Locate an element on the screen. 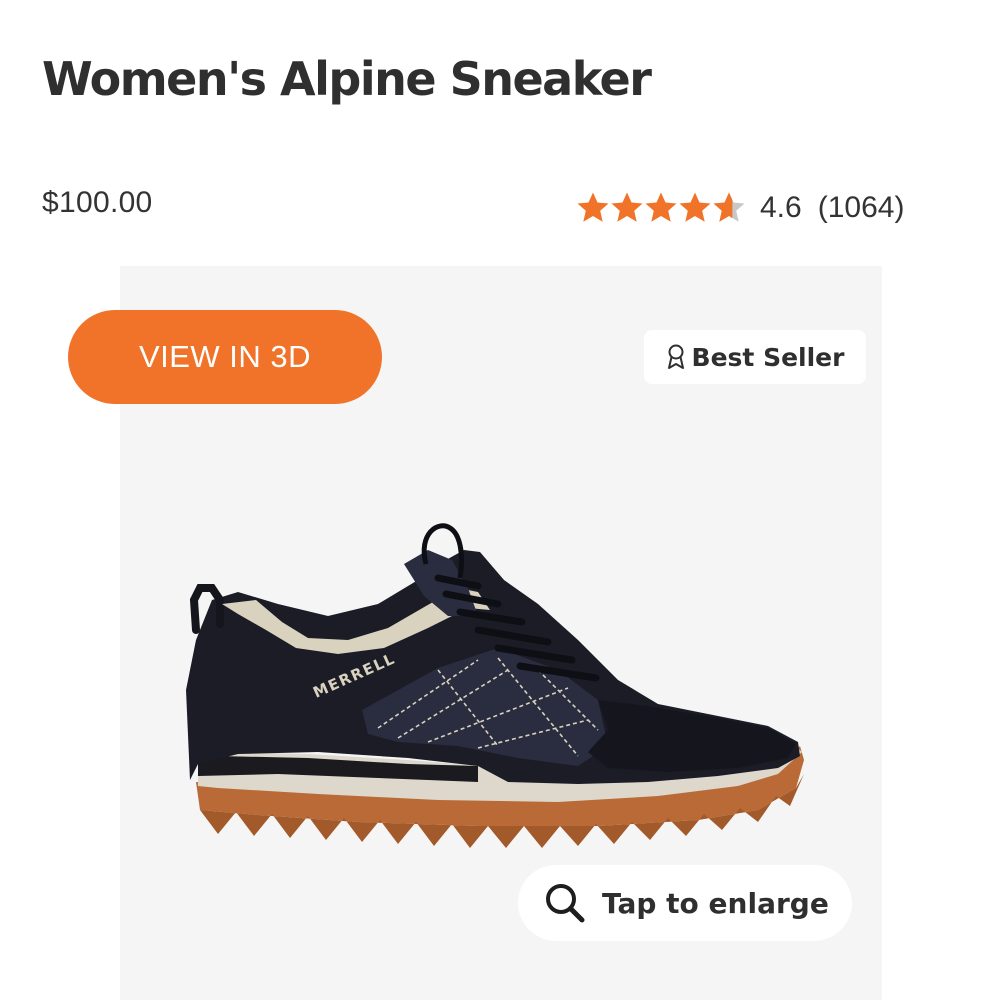  magnifier-icon is located at coordinates (565, 903).